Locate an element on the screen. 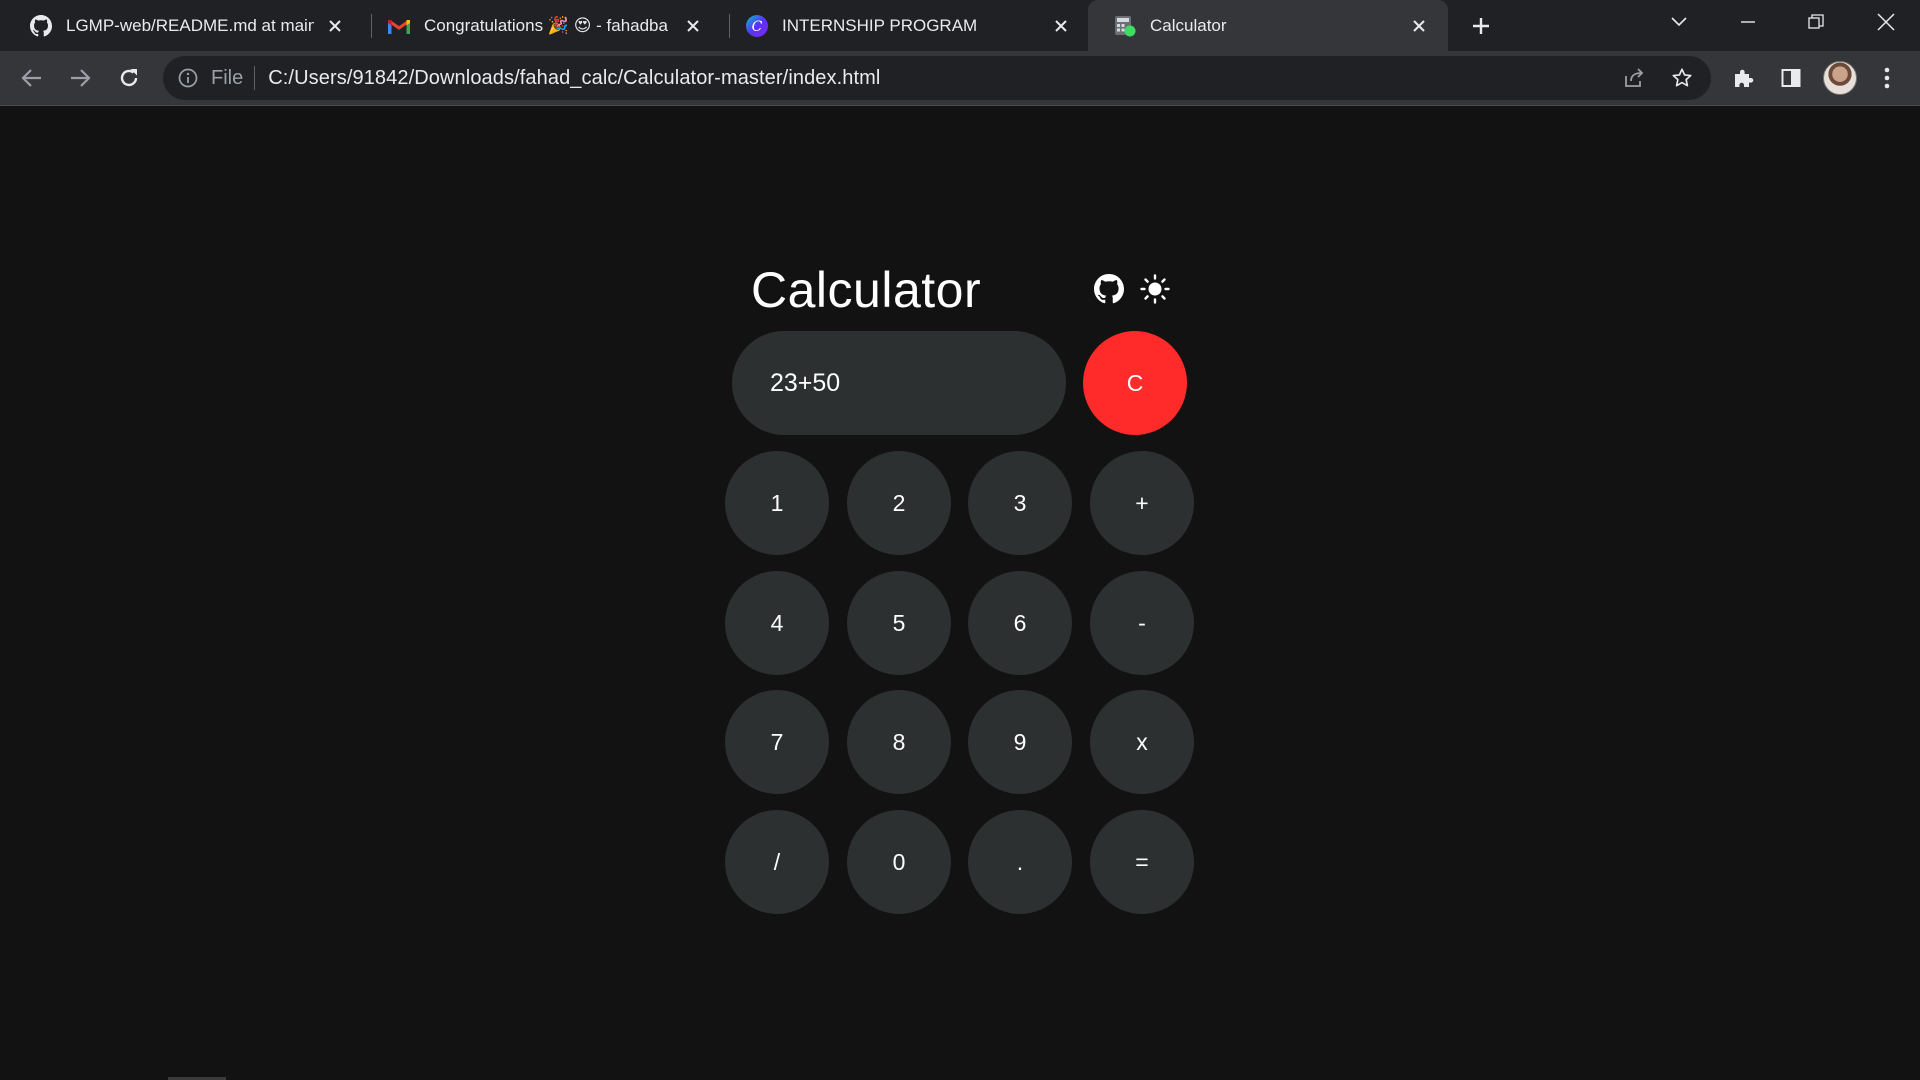  key-4: 4 is located at coordinates (777, 623).